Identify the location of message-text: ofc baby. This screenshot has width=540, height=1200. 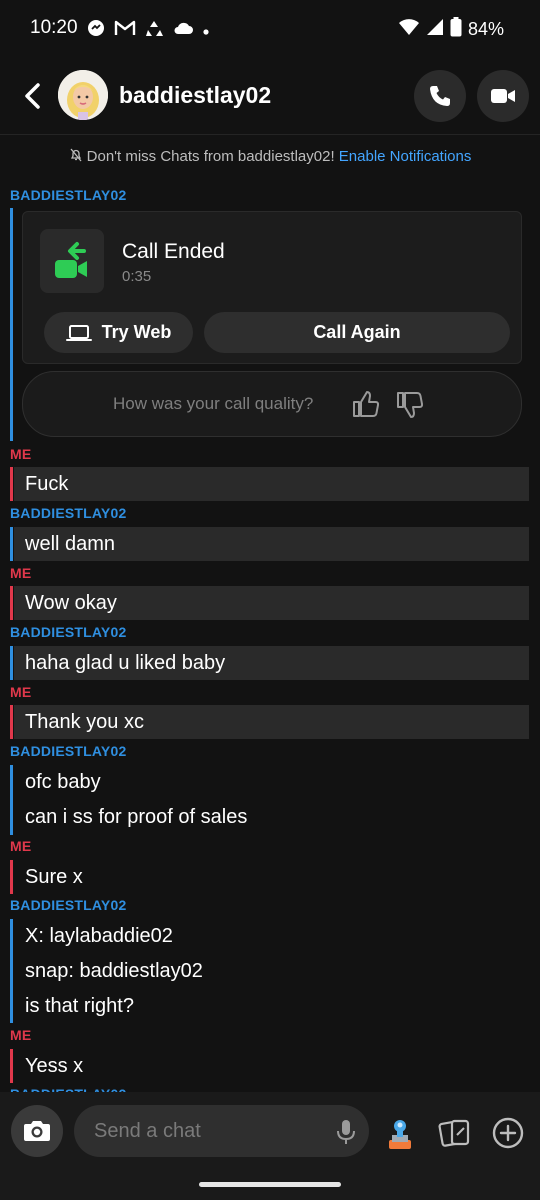
(63, 782).